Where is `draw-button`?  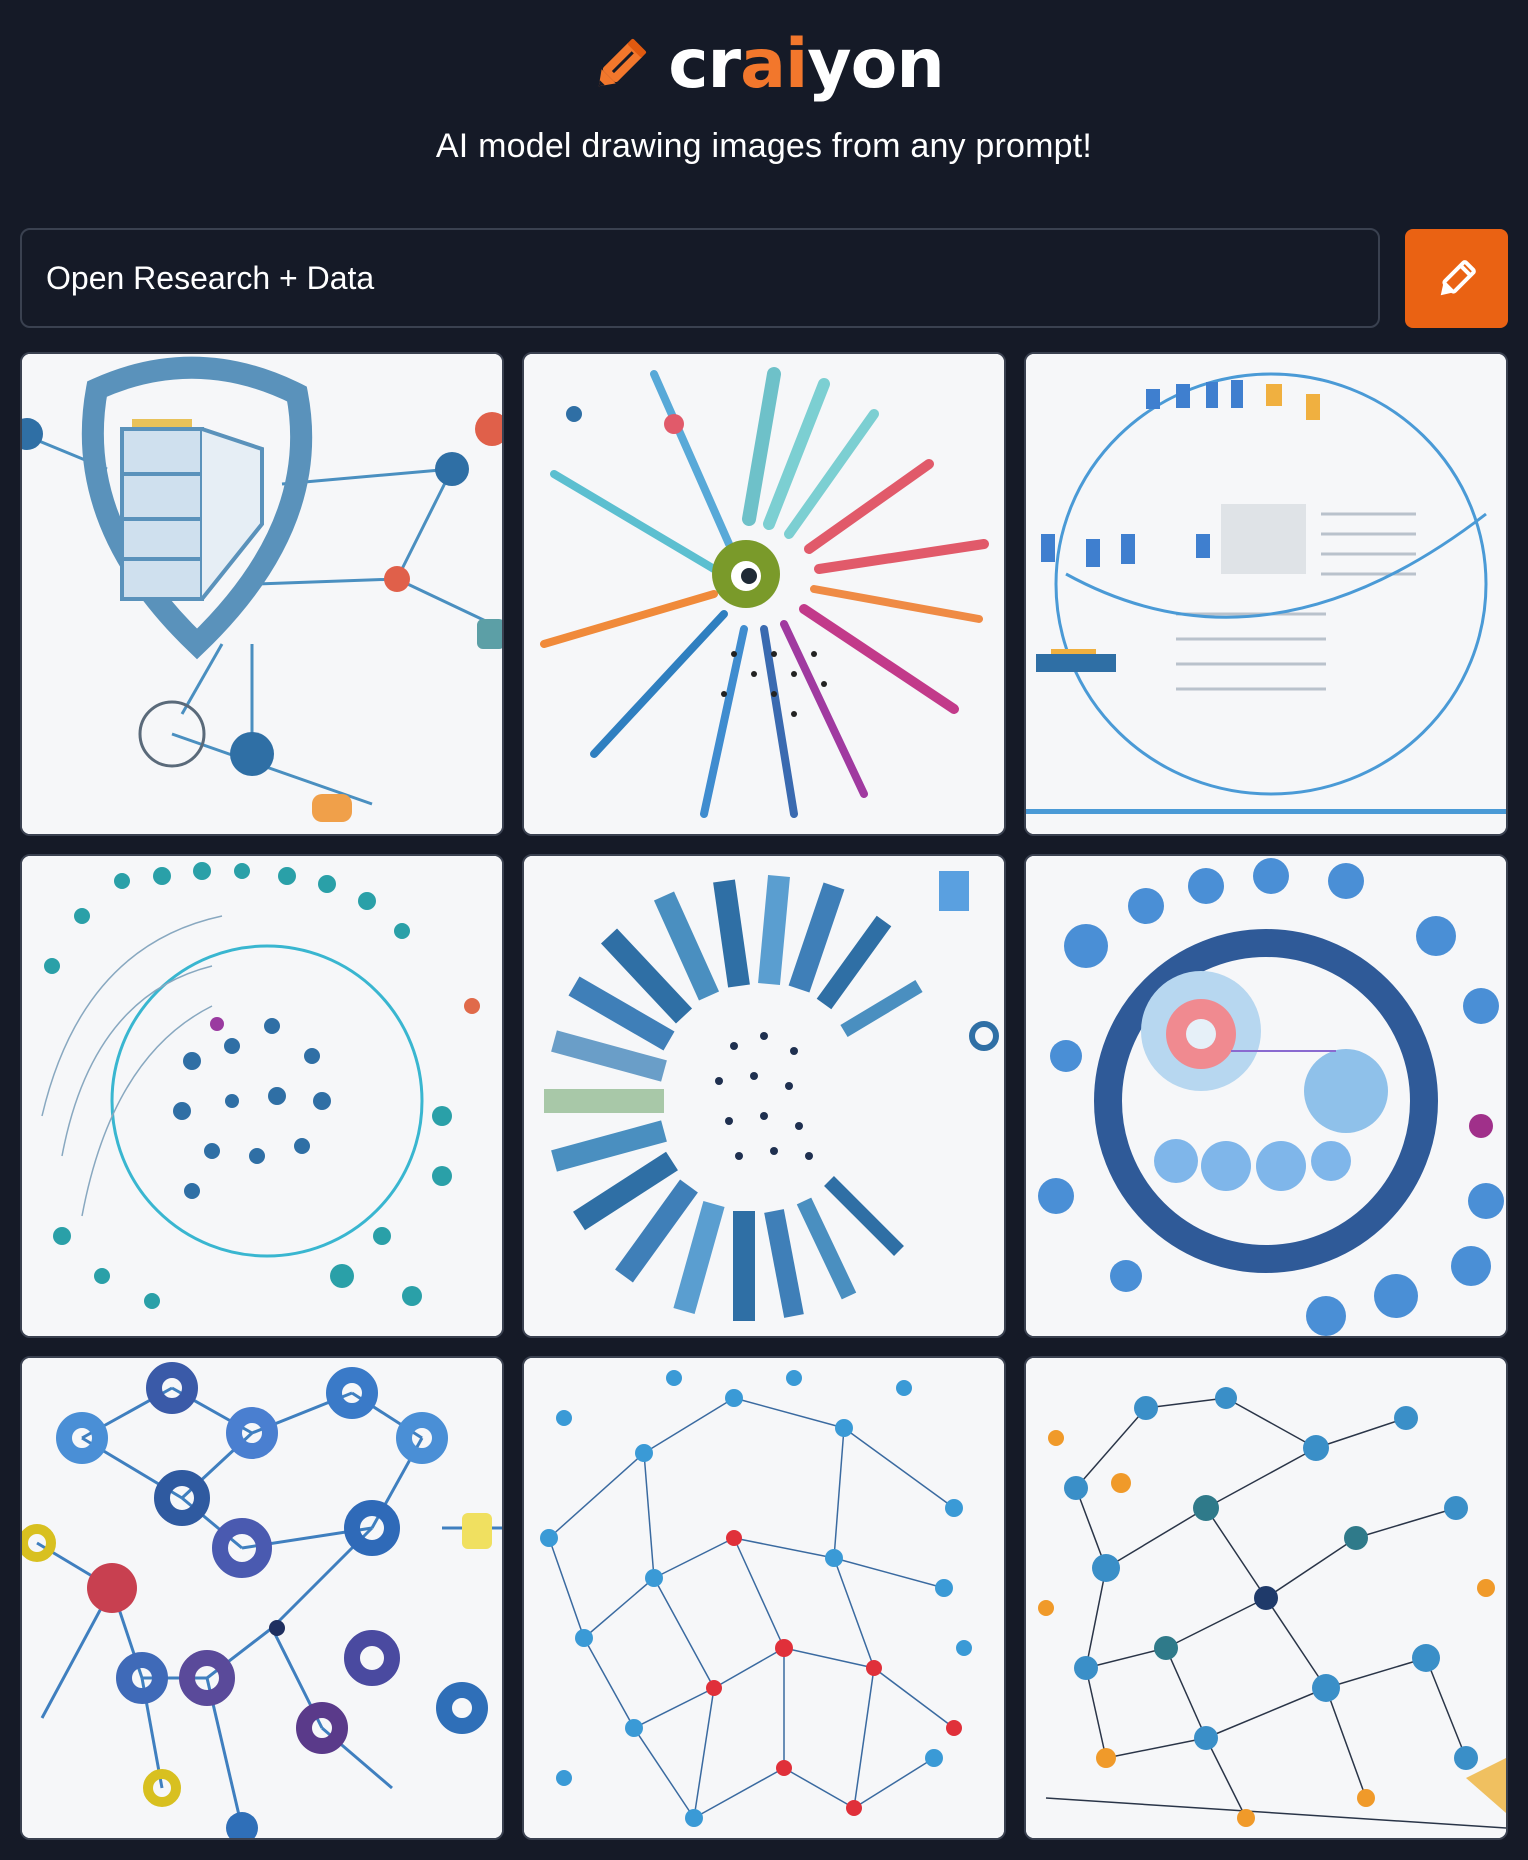
draw-button is located at coordinates (1456, 278).